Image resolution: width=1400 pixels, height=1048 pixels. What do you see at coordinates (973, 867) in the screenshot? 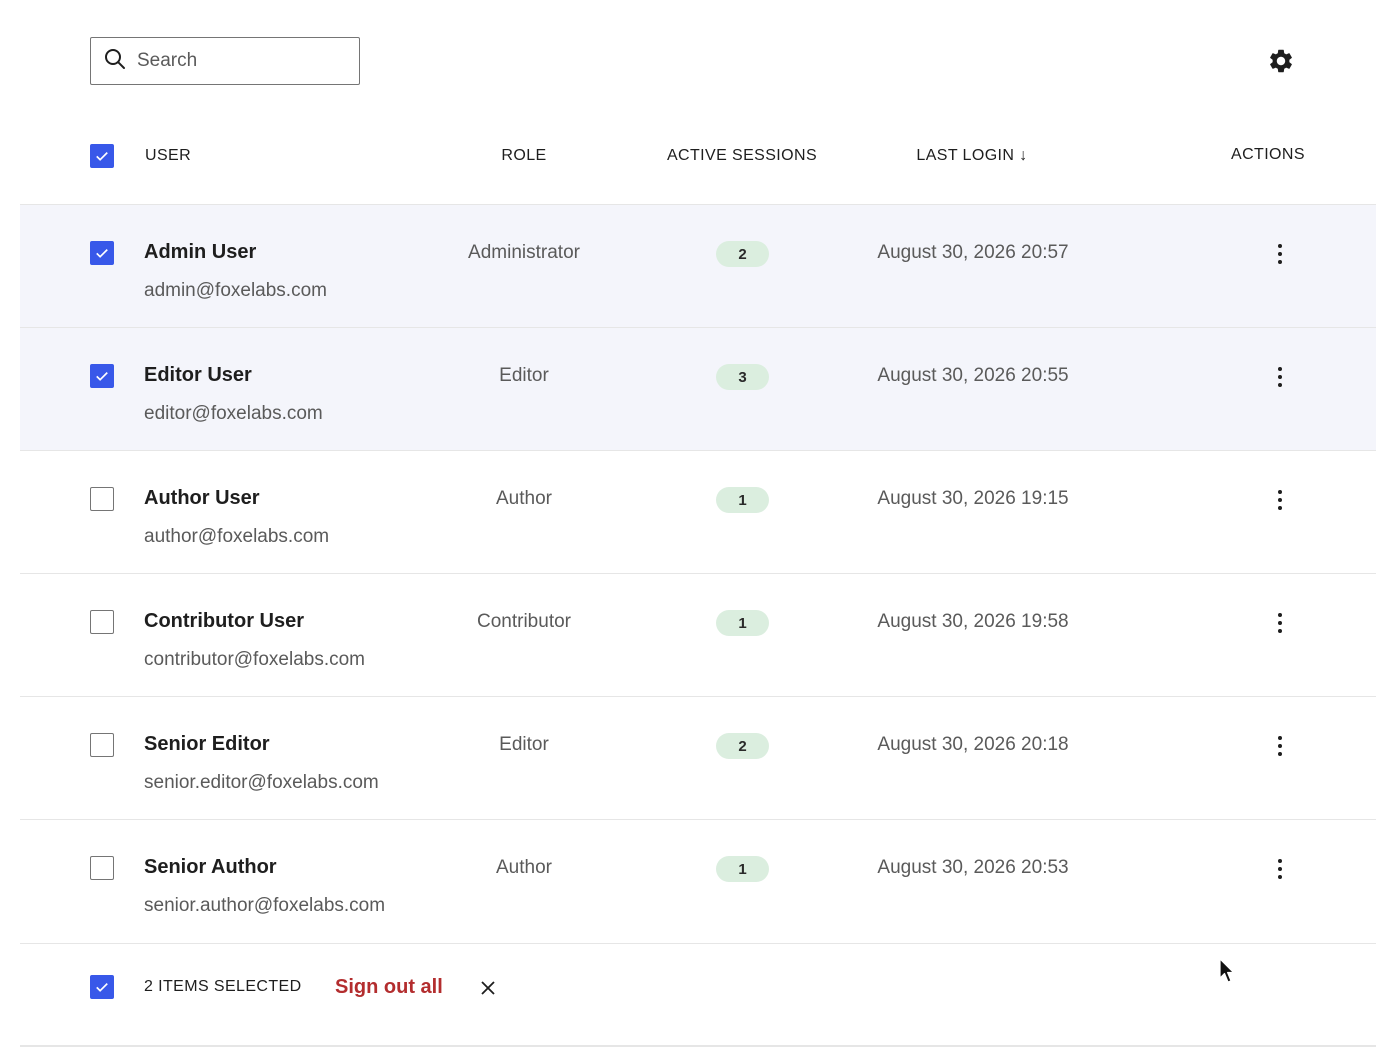
I see `last-login-date: August 30, 2026 20:53` at bounding box center [973, 867].